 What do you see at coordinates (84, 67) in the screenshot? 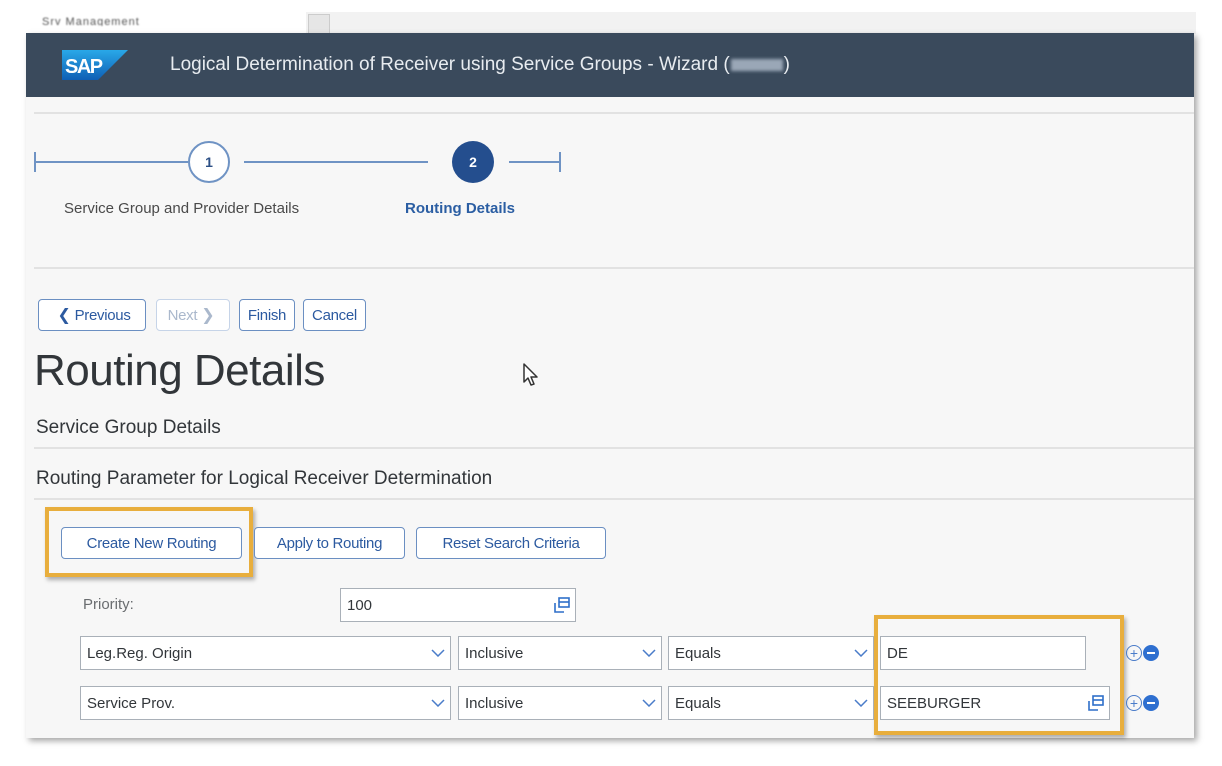
I see `sap-logo-text: SAP` at bounding box center [84, 67].